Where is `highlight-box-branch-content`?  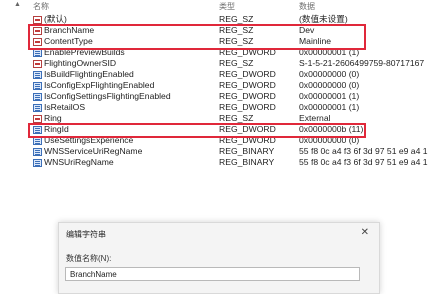 highlight-box-branch-content is located at coordinates (197, 37).